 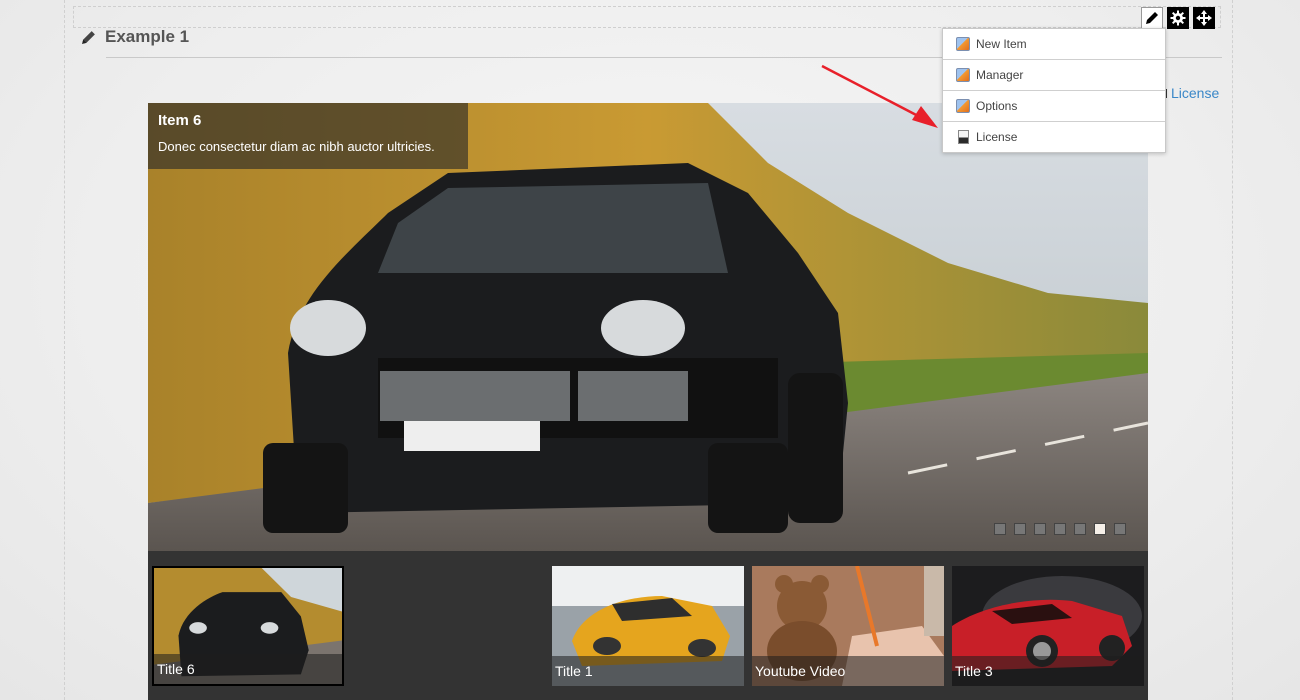 I want to click on settings-button, so click(x=1178, y=18).